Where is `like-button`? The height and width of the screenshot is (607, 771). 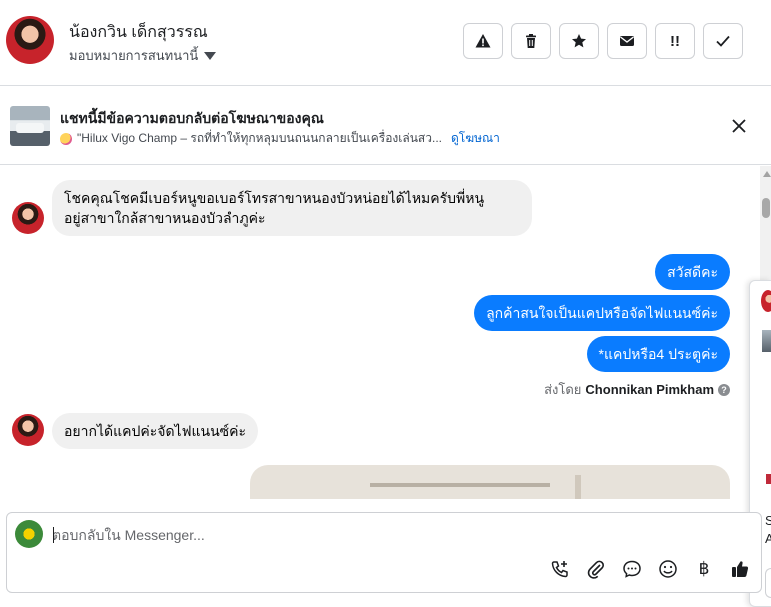
like-button is located at coordinates (740, 569).